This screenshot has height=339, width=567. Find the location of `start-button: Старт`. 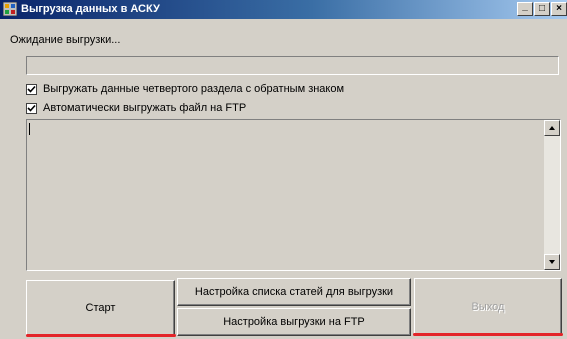

start-button: Старт is located at coordinates (100, 308).